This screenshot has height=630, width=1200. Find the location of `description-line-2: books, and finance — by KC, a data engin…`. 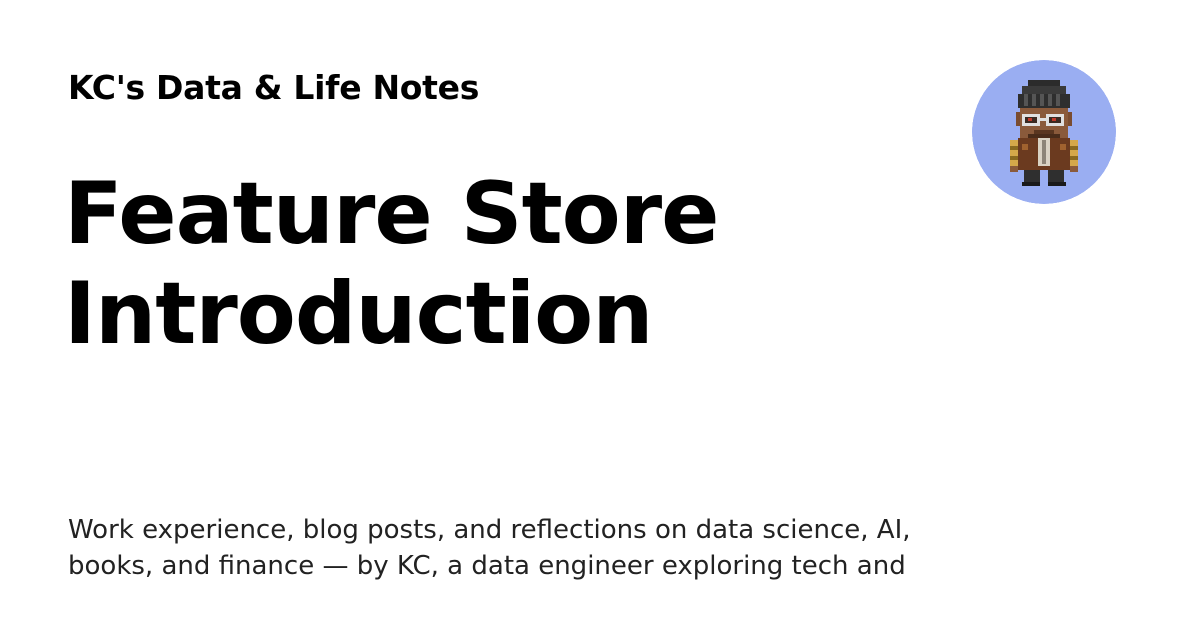

description-line-2: books, and finance — by KC, a data engin… is located at coordinates (487, 566).